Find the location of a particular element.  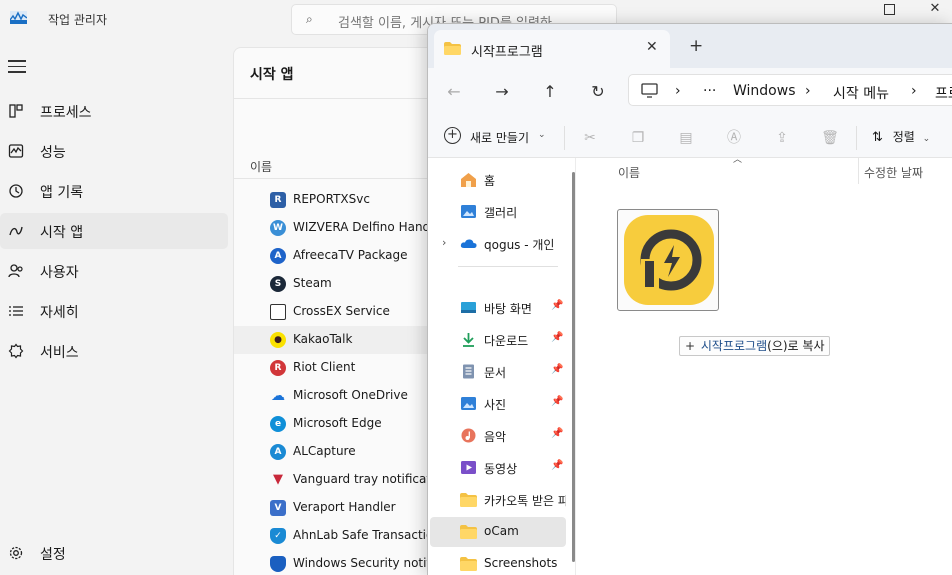

pictures-icon is located at coordinates (468, 403).